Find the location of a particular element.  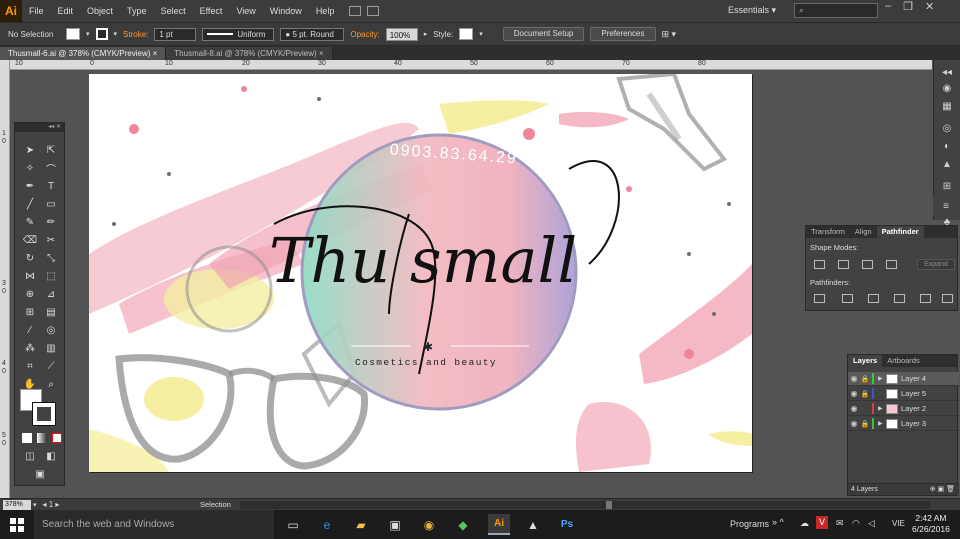

collapse-dock-icon: ◂◂ is located at coordinates (947, 72).